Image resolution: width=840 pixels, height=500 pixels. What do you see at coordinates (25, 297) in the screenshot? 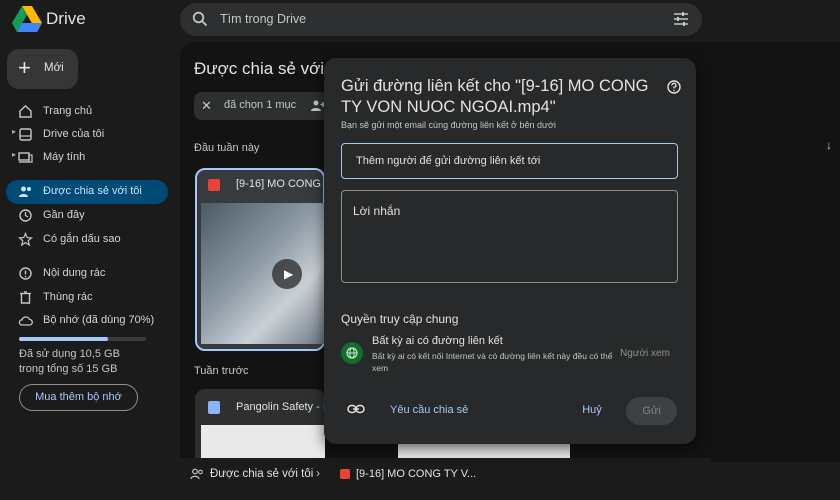
I see `trash-icon` at bounding box center [25, 297].